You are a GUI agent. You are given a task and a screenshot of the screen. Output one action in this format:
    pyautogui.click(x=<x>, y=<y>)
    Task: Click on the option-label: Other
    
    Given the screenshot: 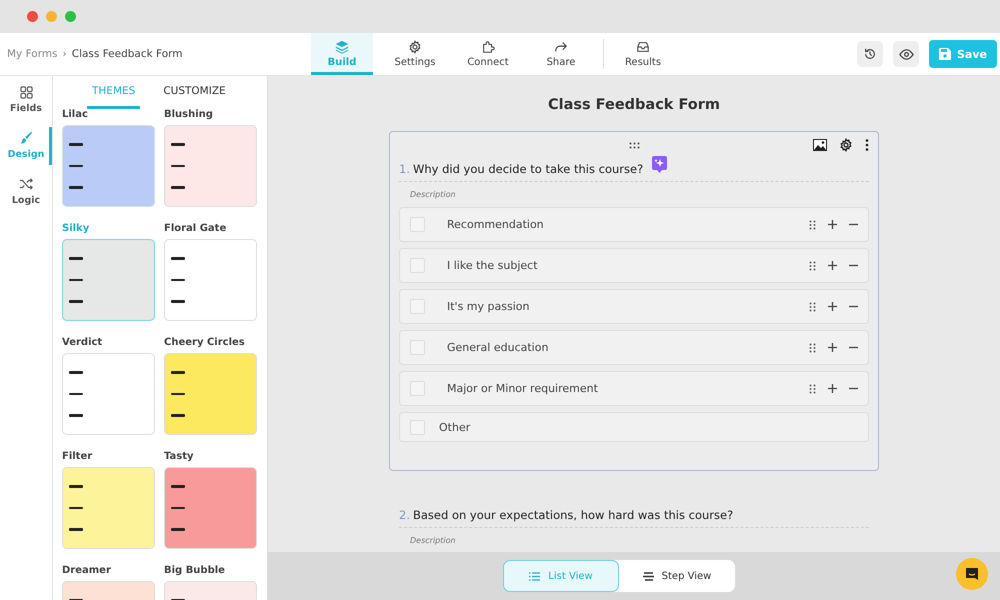 What is the action you would take?
    pyautogui.click(x=455, y=427)
    